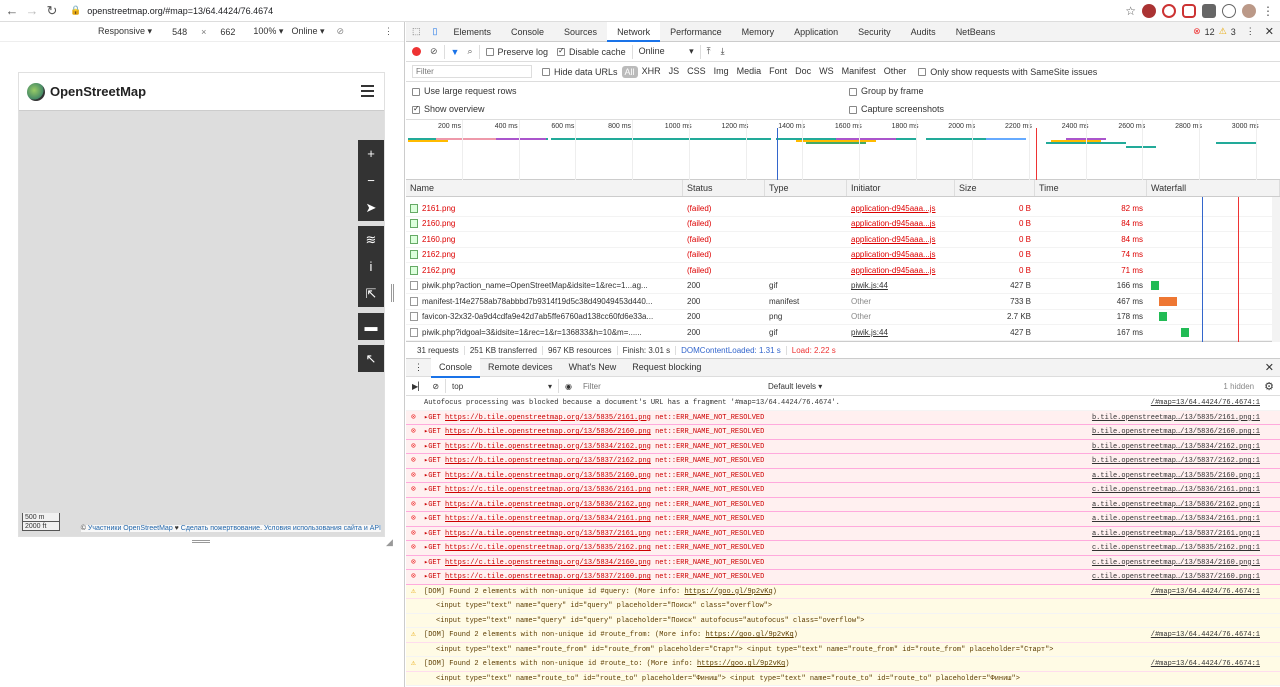 Image resolution: width=1280 pixels, height=687 pixels. I want to click on filter-type-all: All, so click(629, 71).